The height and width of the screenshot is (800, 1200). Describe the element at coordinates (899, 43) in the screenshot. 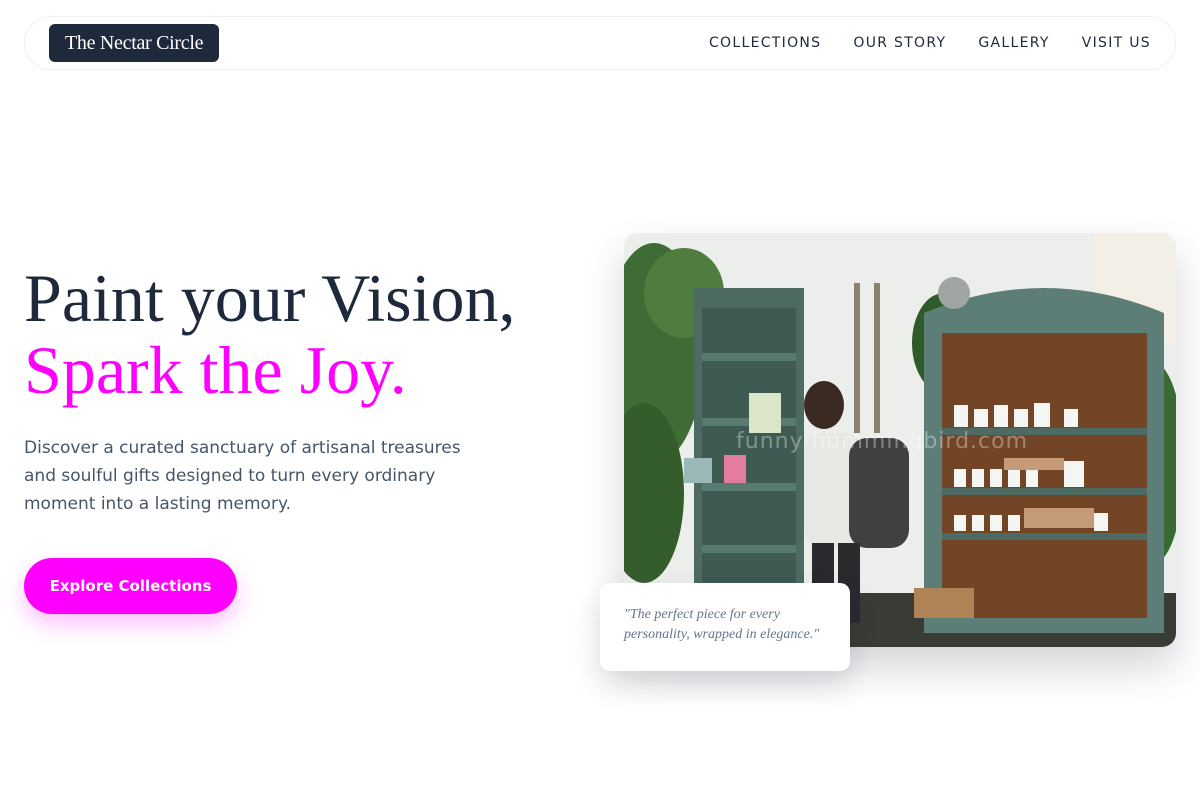

I see `nav-link-our-story: OUR STORY` at that location.